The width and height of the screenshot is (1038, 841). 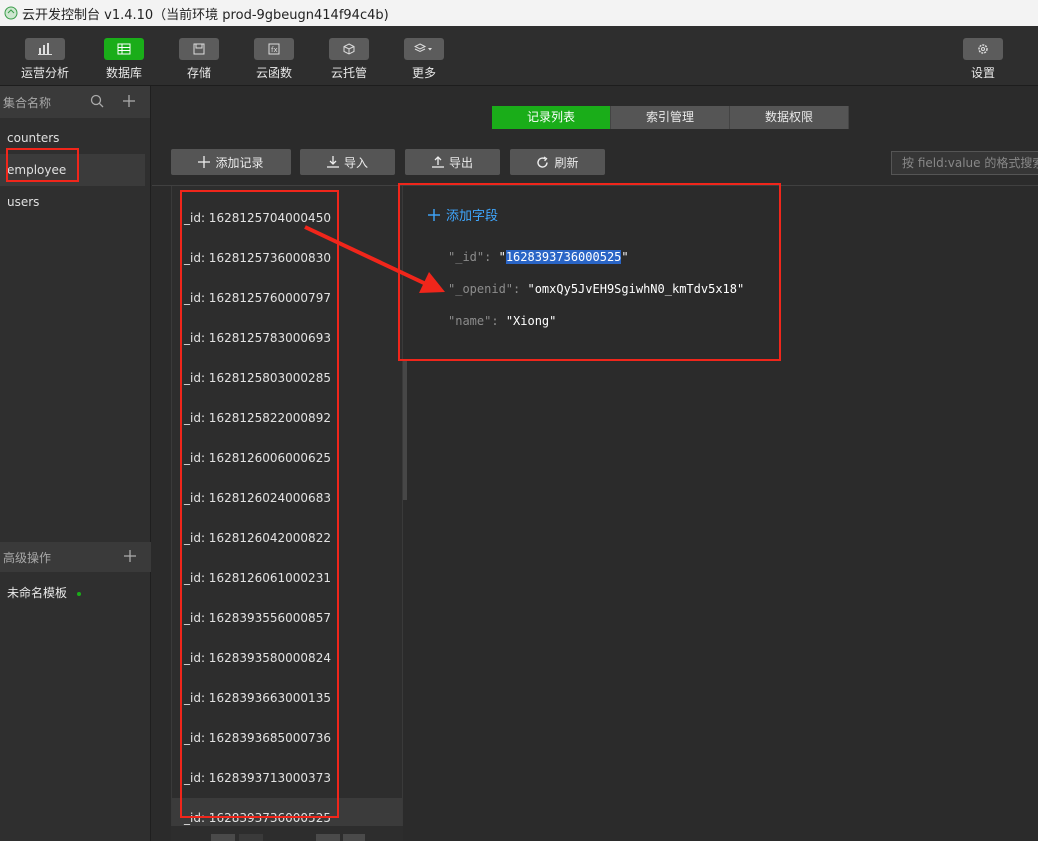 I want to click on gear-icon, so click(x=983, y=49).